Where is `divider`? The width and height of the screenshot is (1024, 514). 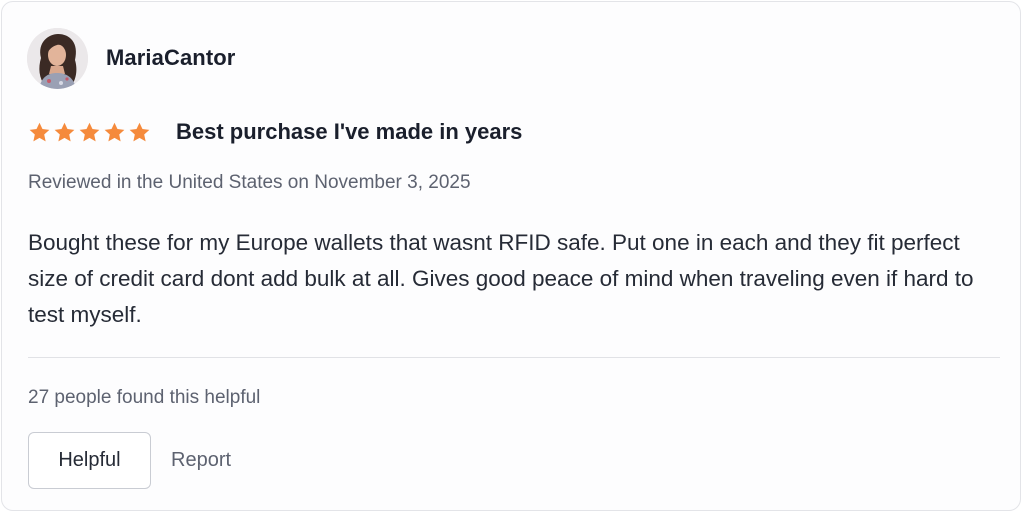
divider is located at coordinates (514, 357).